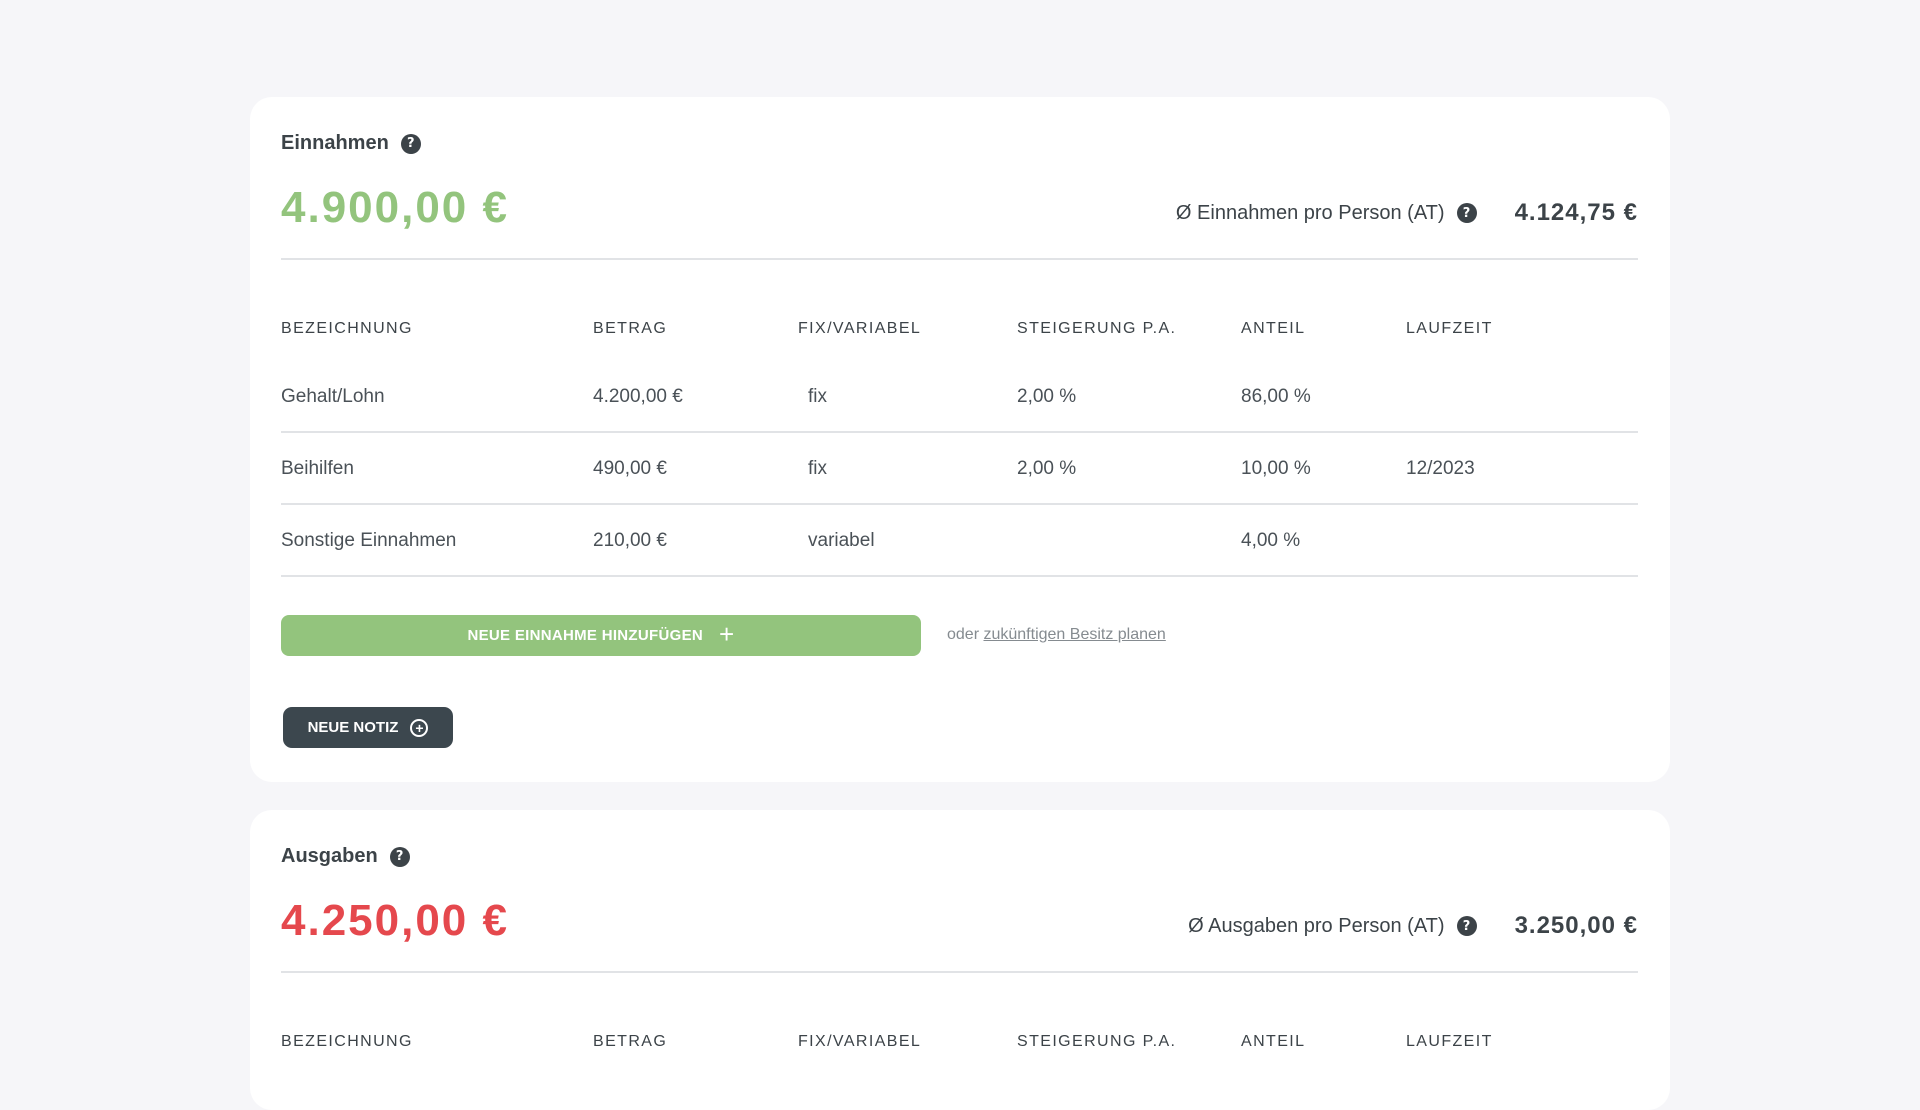 This screenshot has height=1110, width=1920. Describe the element at coordinates (329, 856) in the screenshot. I see `expenses-title-text: Ausgaben` at that location.